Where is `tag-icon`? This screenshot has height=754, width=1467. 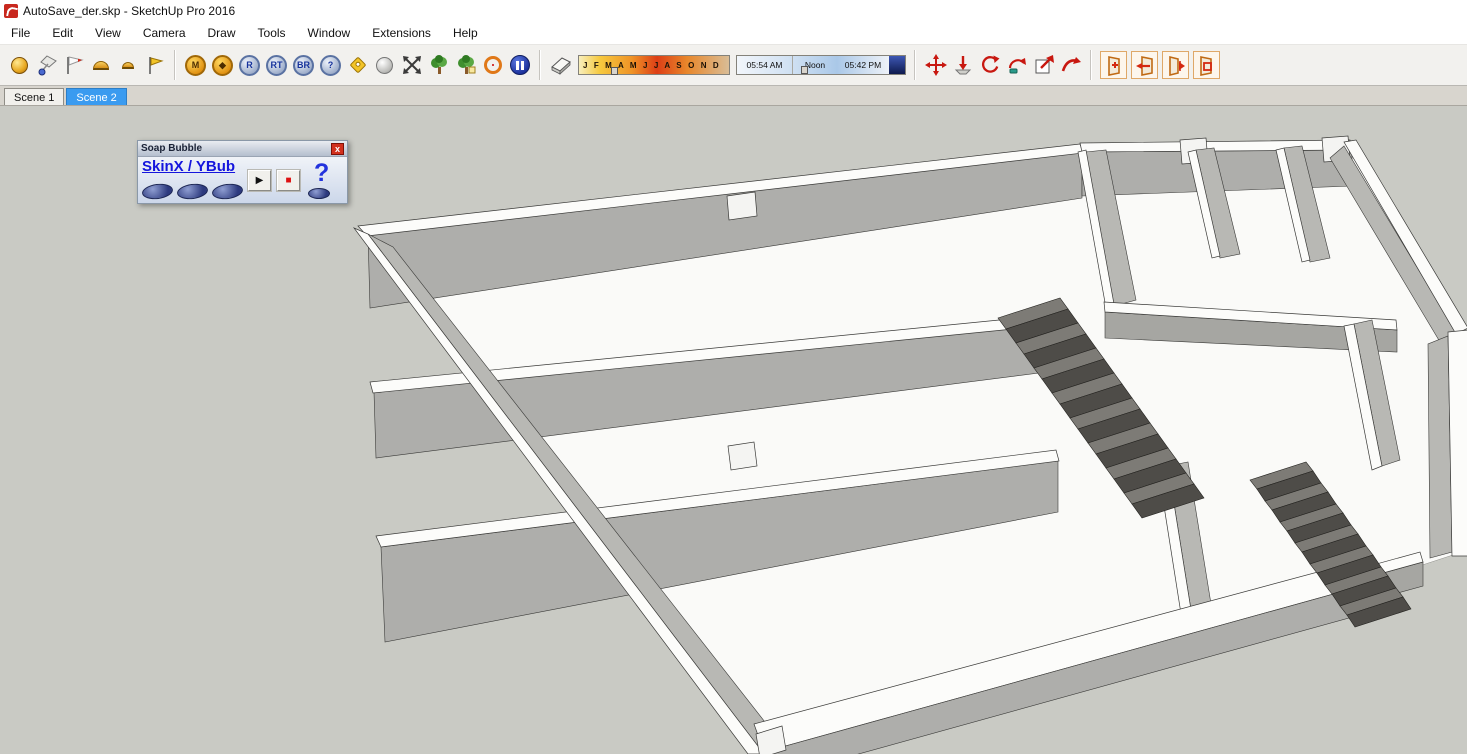 tag-icon is located at coordinates (357, 65).